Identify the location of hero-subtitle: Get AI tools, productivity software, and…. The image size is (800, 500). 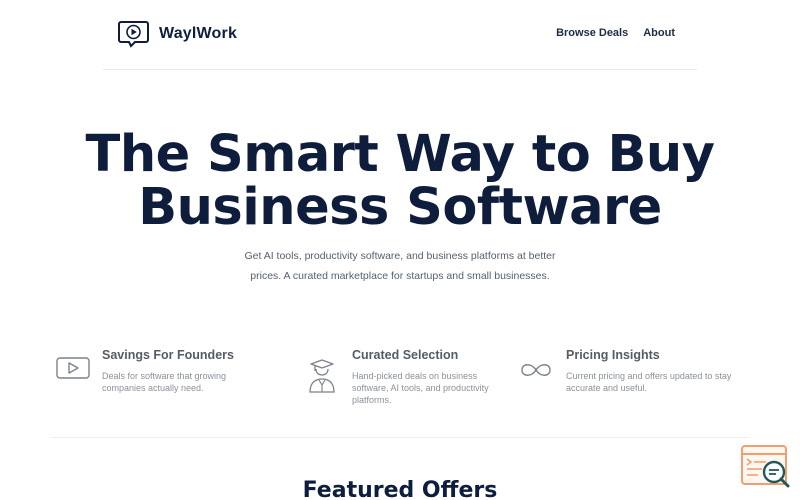
(400, 266).